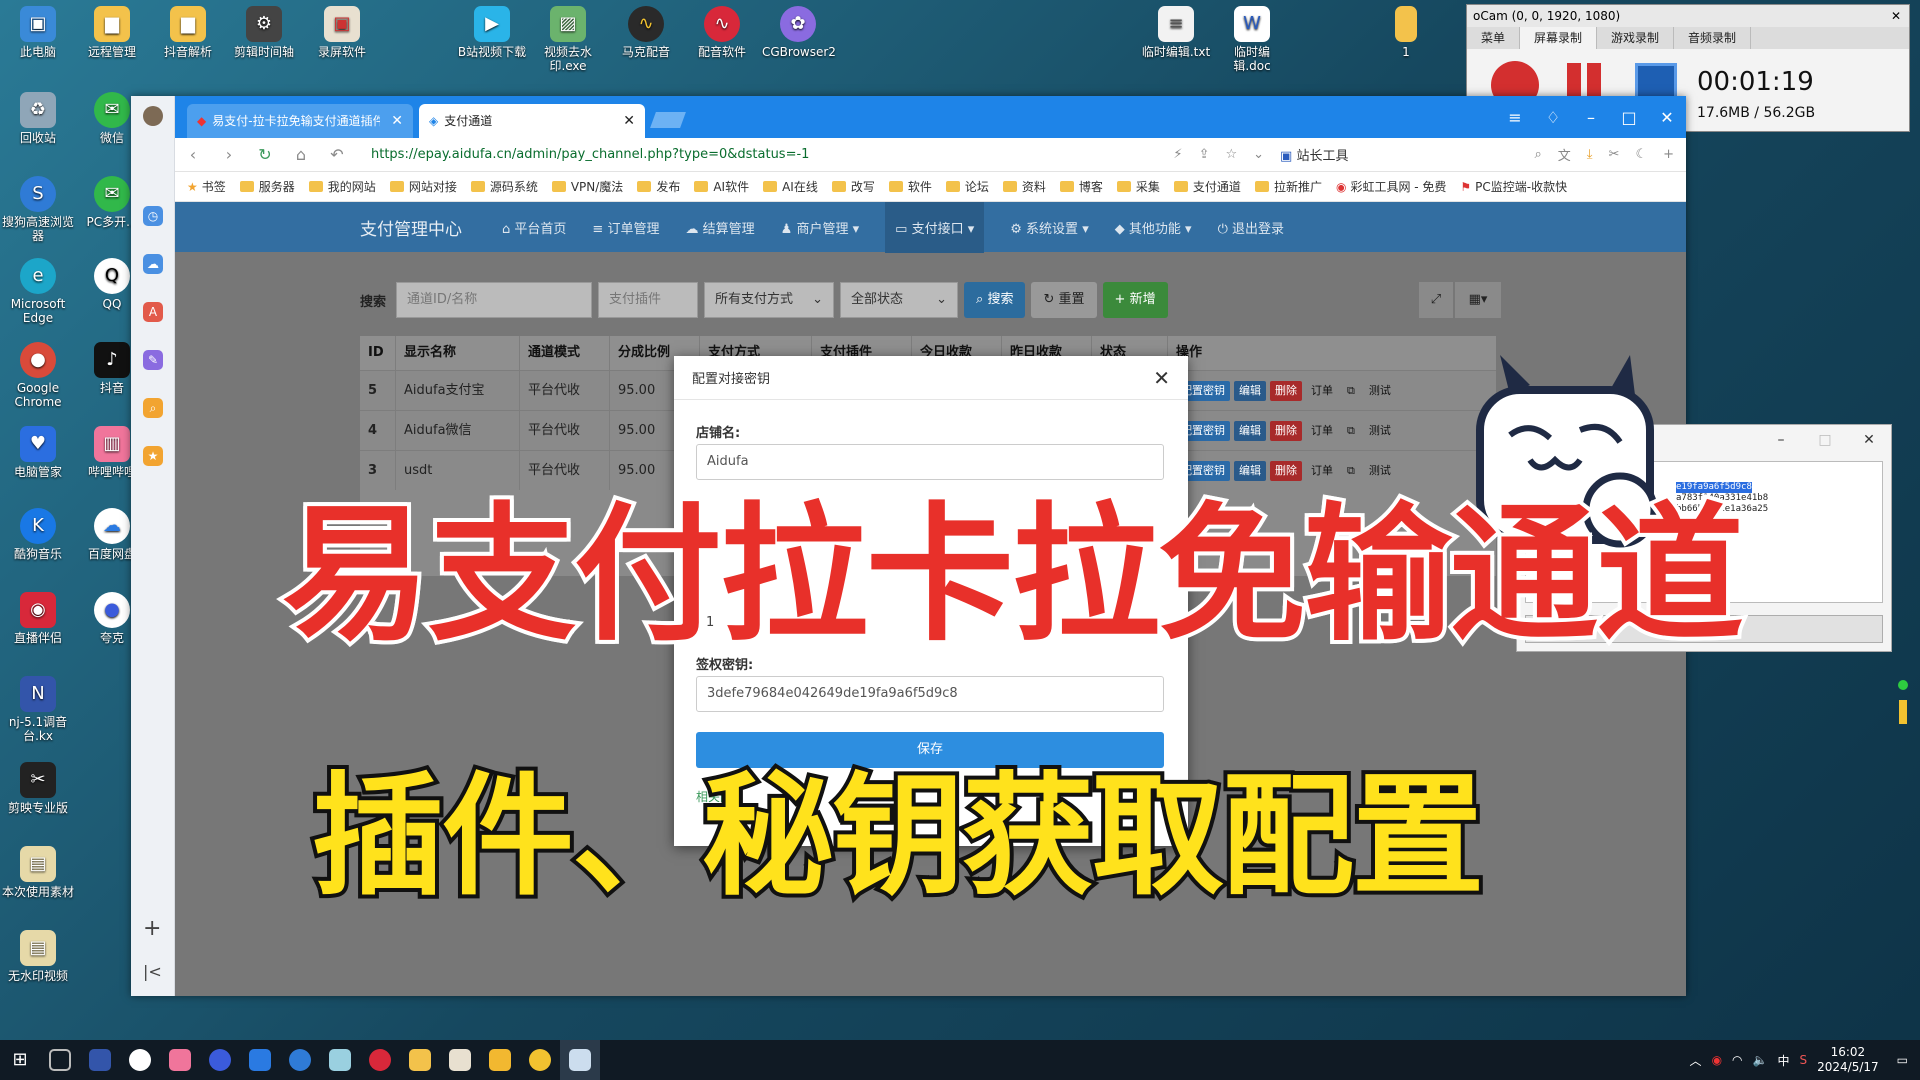 The image size is (1920, 1080). Describe the element at coordinates (1559, 38) in the screenshot. I see `ocam-tab-screen: 屏幕录制` at that location.